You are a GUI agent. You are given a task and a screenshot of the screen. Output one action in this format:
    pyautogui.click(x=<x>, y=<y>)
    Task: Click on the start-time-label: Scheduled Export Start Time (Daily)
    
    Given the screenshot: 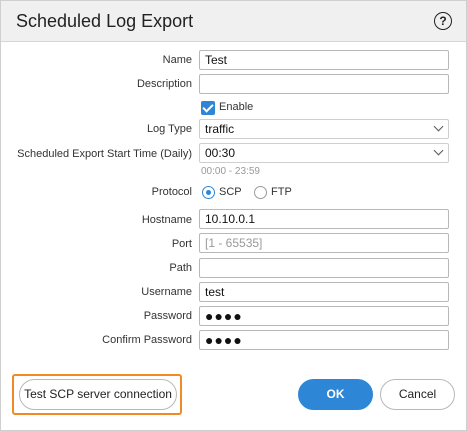 What is the action you would take?
    pyautogui.click(x=104, y=154)
    